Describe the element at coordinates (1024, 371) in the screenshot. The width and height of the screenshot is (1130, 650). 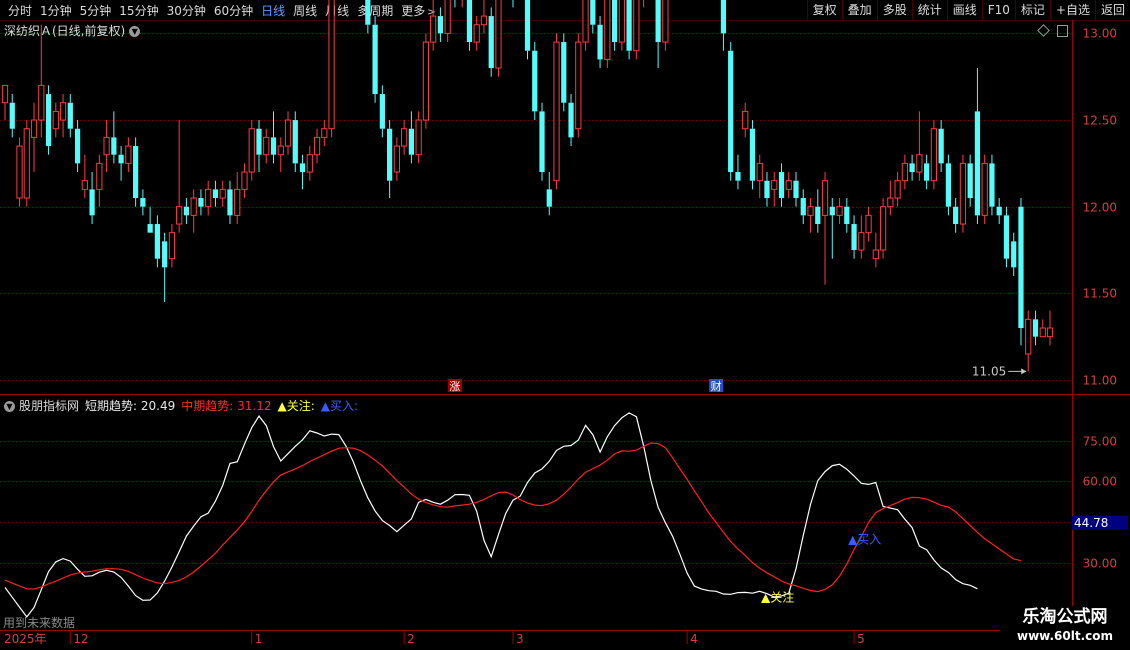
I see `min-pointer-arrow` at that location.